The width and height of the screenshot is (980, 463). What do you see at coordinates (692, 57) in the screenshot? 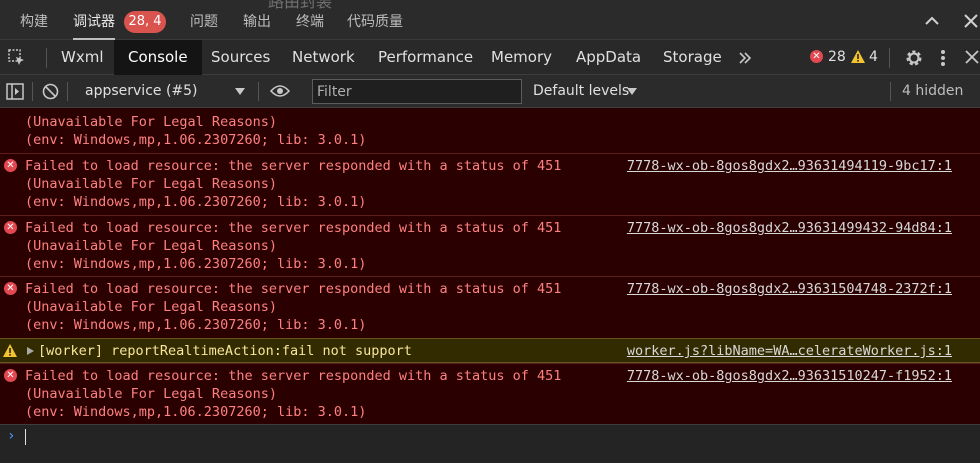
I see `tab-storage: Storage` at bounding box center [692, 57].